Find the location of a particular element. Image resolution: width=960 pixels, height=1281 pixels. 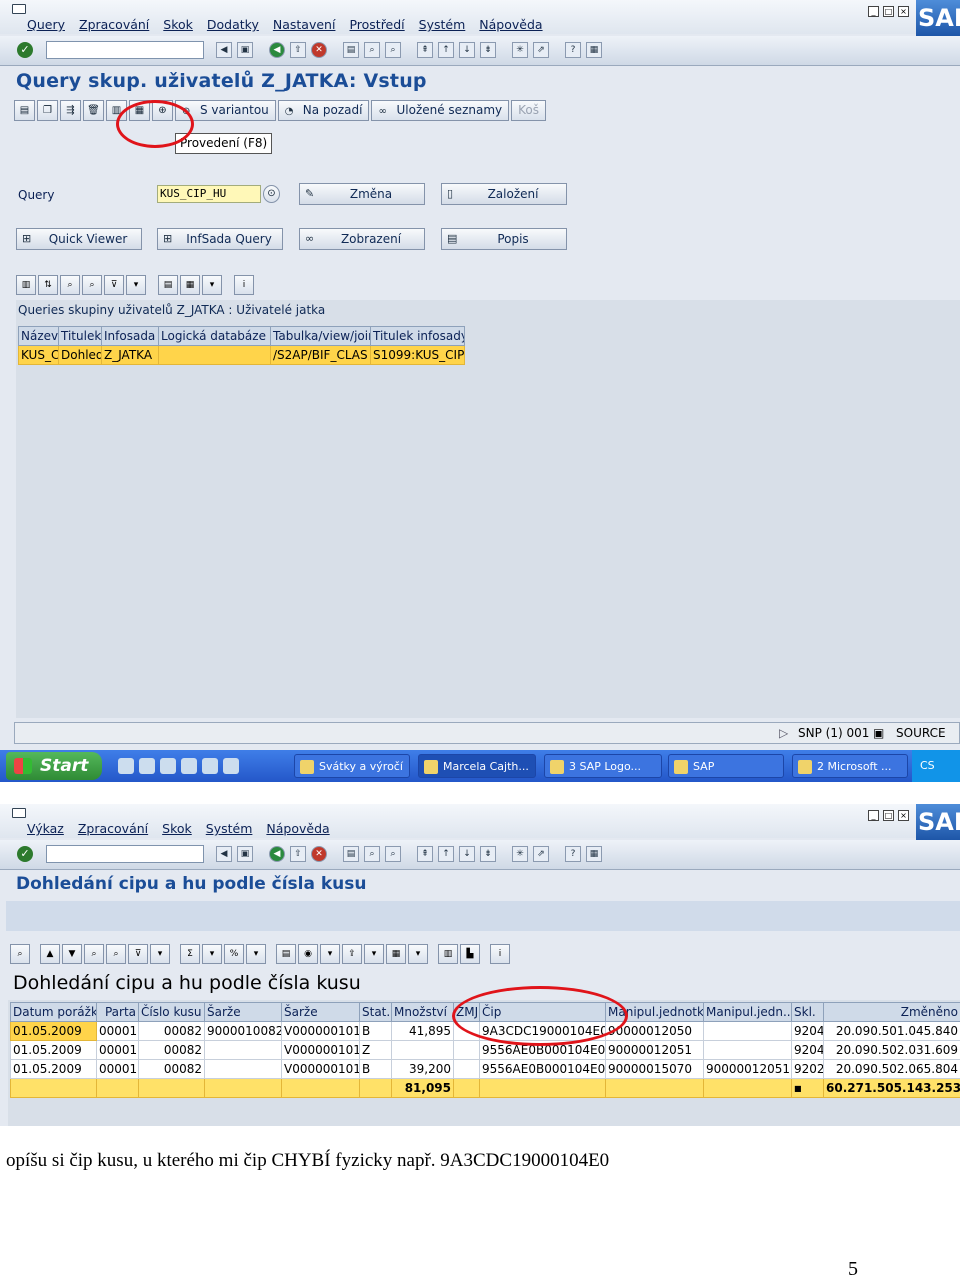

menu-help: Nápověda is located at coordinates (297, 828).